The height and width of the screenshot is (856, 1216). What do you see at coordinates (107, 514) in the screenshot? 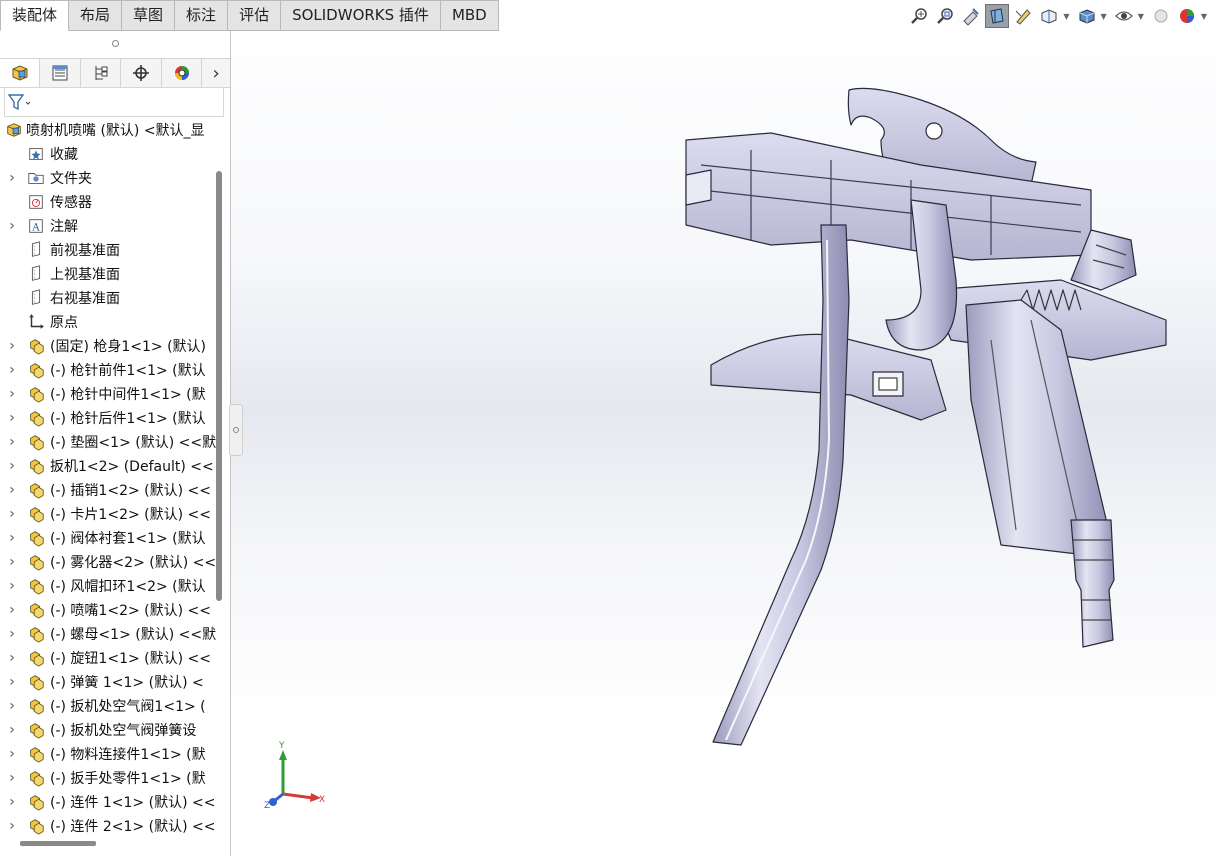
I see `tree-item-15: › (-) 卡片1<2> (默认) <<` at bounding box center [107, 514].